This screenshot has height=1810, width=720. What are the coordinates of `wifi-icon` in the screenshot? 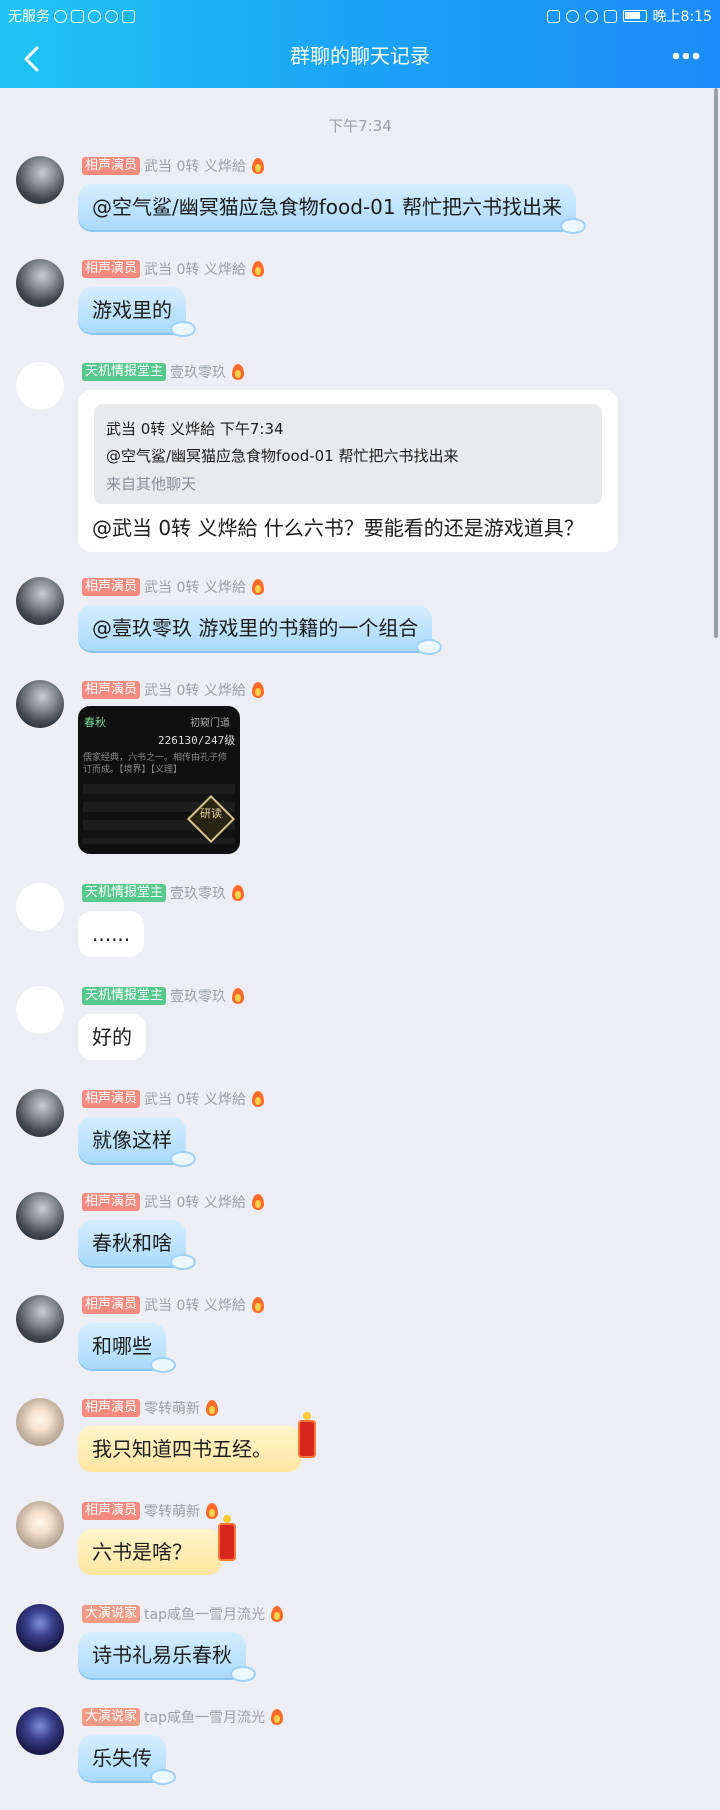 It's located at (591, 16).